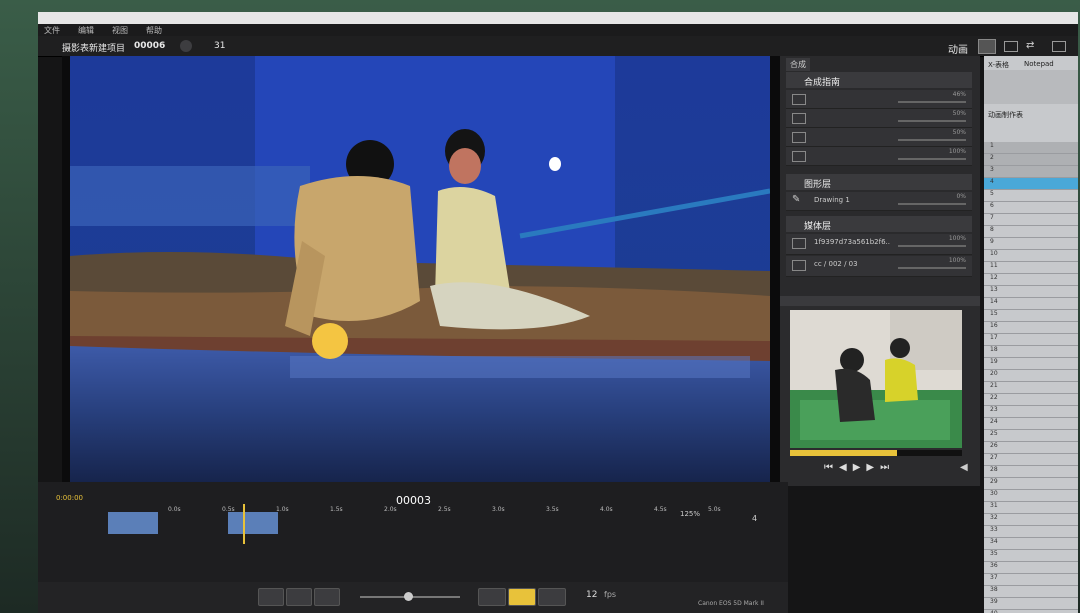  I want to click on sheet-row: 29, so click(1031, 484).